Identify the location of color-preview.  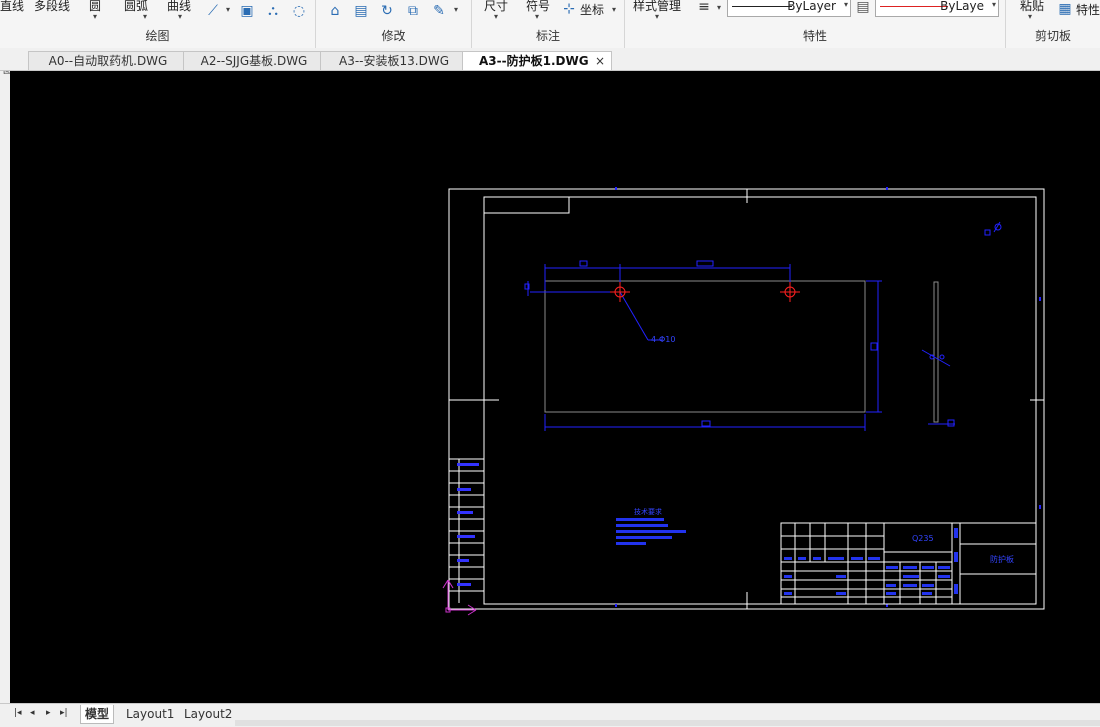
(914, 6).